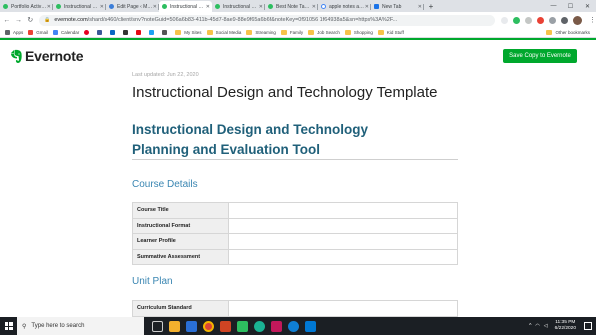 The height and width of the screenshot is (335, 596). What do you see at coordinates (132, 6) in the screenshot?
I see `browser-tab: Edit Page ‹ Moder ✕` at bounding box center [132, 6].